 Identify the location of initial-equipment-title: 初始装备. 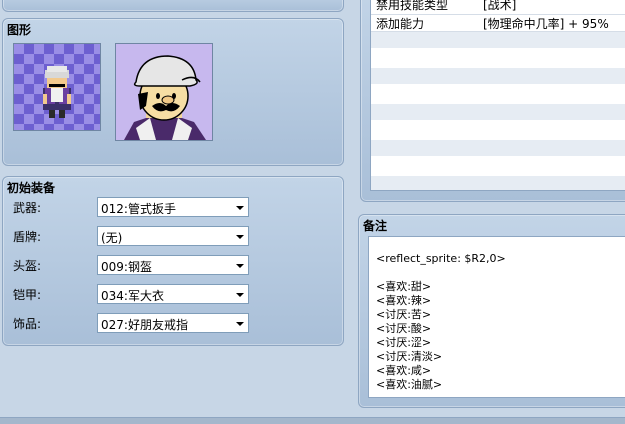
(31, 188).